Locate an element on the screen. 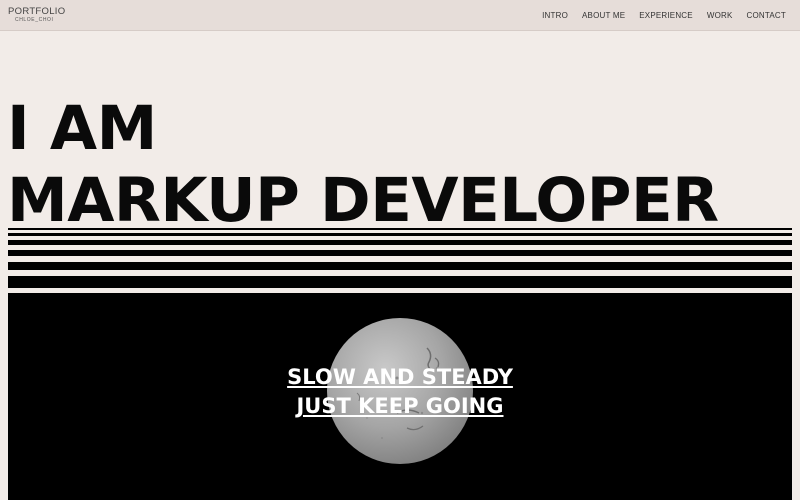  nav-intro: INTRO is located at coordinates (555, 15).